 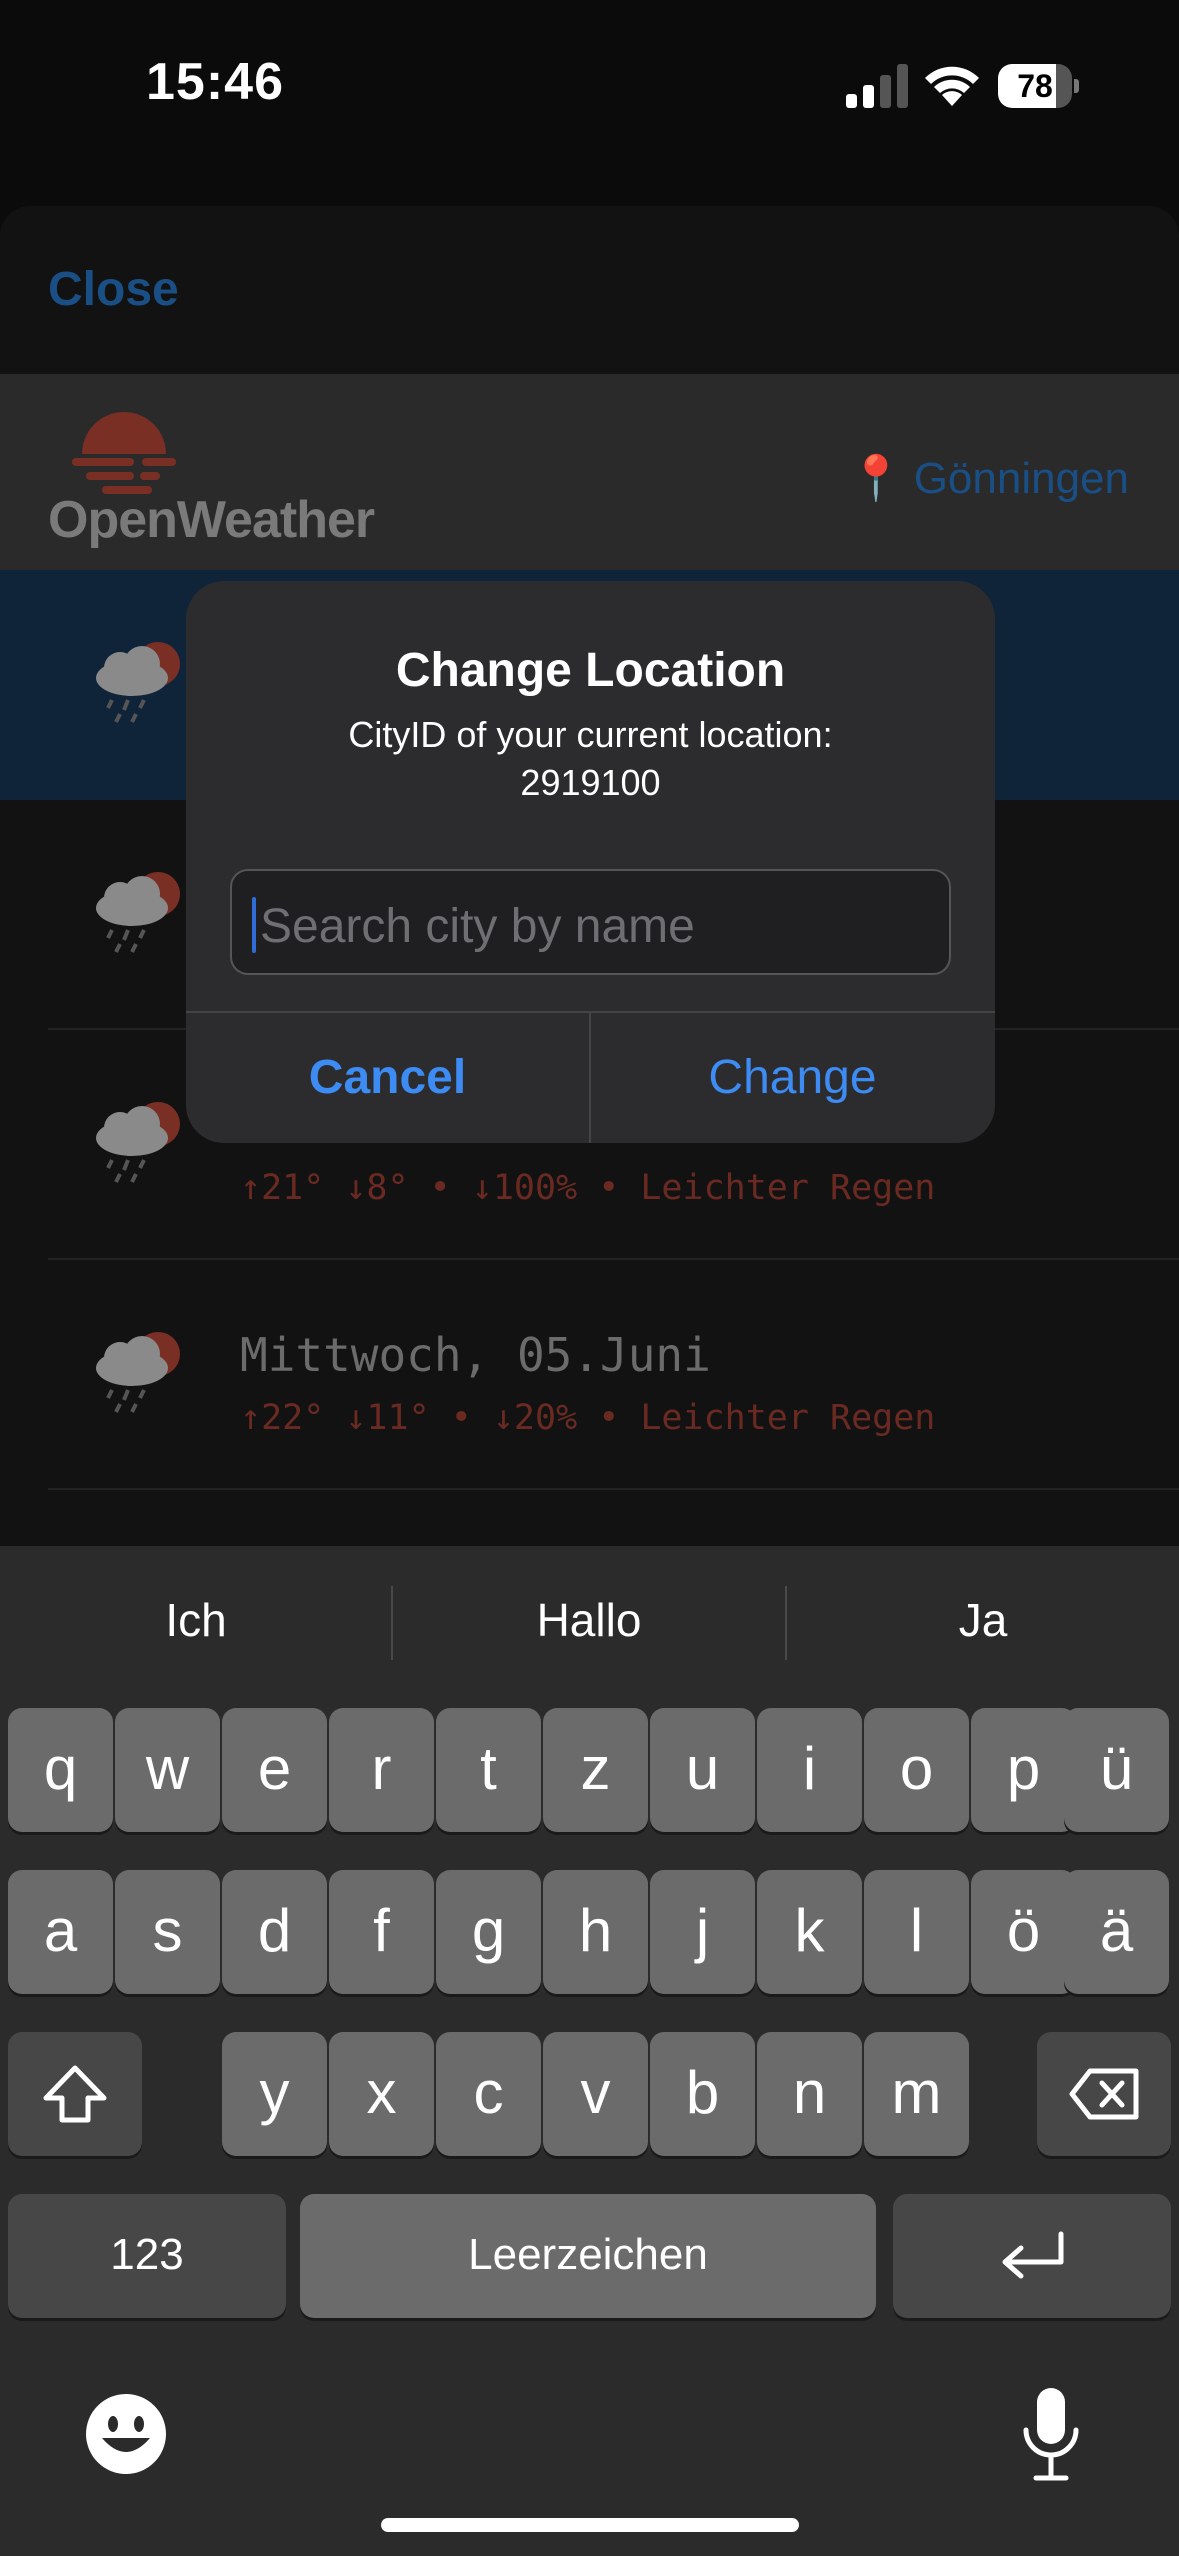 I want to click on location-button: 📍 Gönningen, so click(x=989, y=478).